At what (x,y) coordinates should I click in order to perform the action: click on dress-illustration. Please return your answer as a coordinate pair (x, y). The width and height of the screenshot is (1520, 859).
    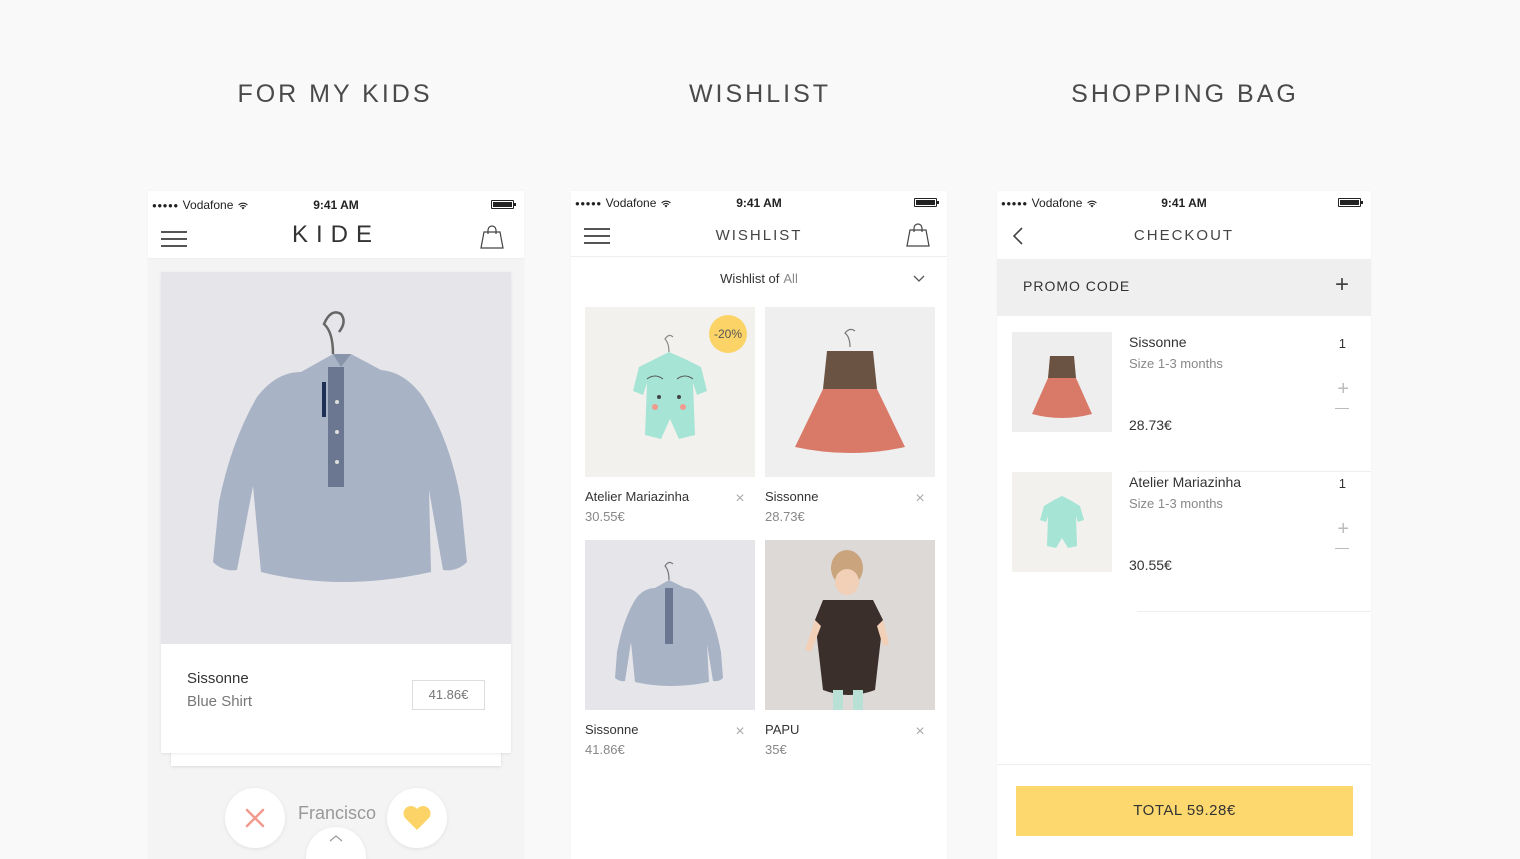
    Looking at the image, I should click on (850, 390).